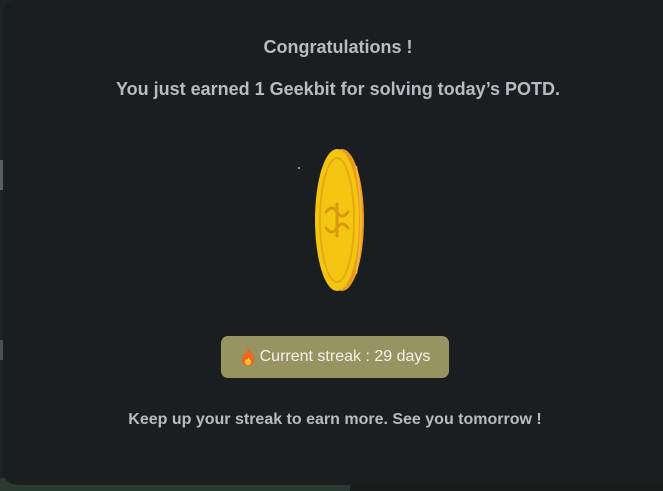  Describe the element at coordinates (248, 357) in the screenshot. I see `fire-icon` at that location.